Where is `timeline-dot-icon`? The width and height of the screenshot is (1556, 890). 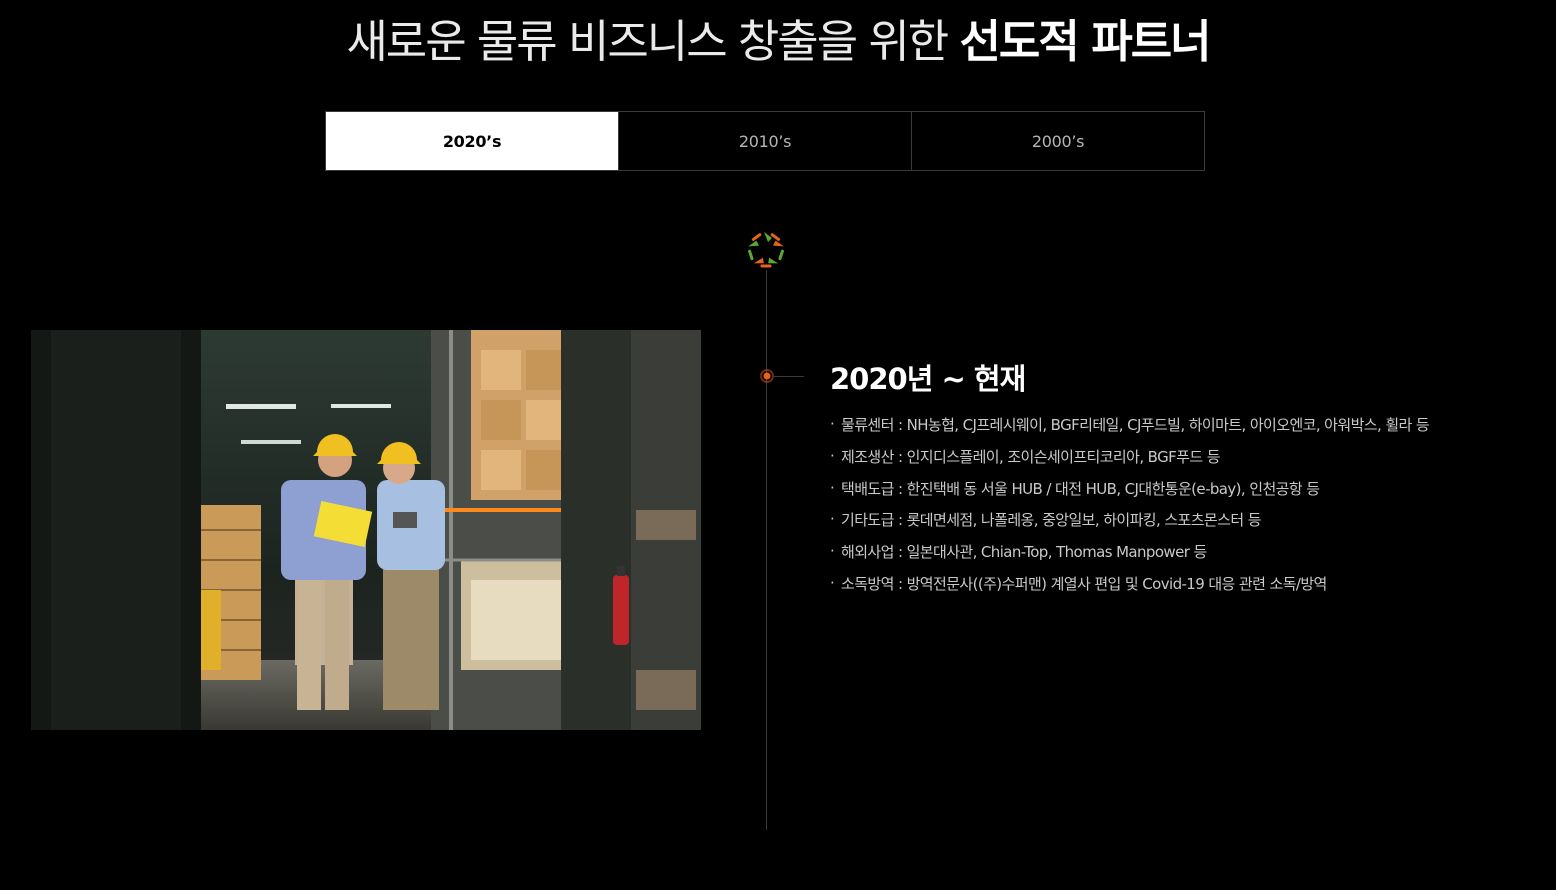 timeline-dot-icon is located at coordinates (767, 376).